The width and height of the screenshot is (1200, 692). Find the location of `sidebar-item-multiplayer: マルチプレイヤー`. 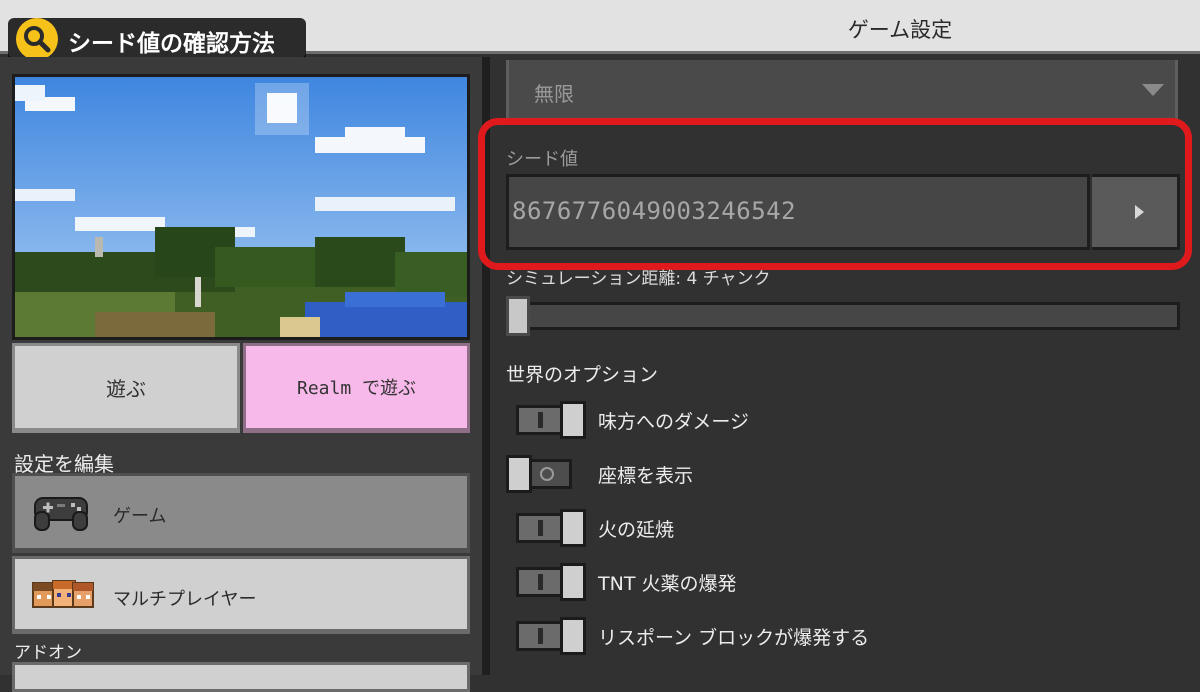

sidebar-item-multiplayer: マルチプレイヤー is located at coordinates (241, 595).